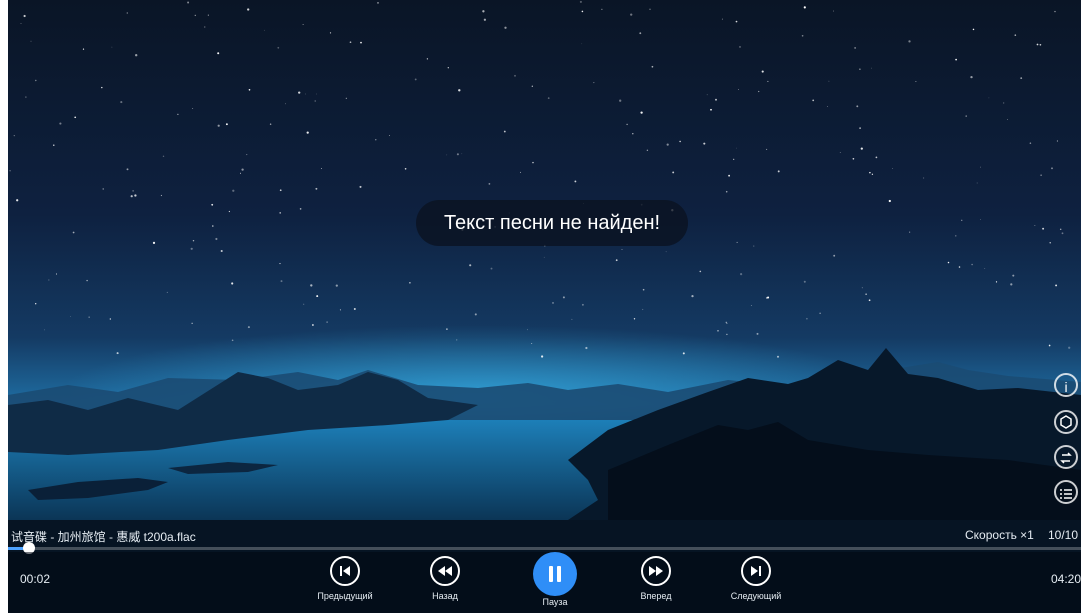 This screenshot has height=613, width=1081. What do you see at coordinates (1066, 385) in the screenshot?
I see `info-icon: i` at bounding box center [1066, 385].